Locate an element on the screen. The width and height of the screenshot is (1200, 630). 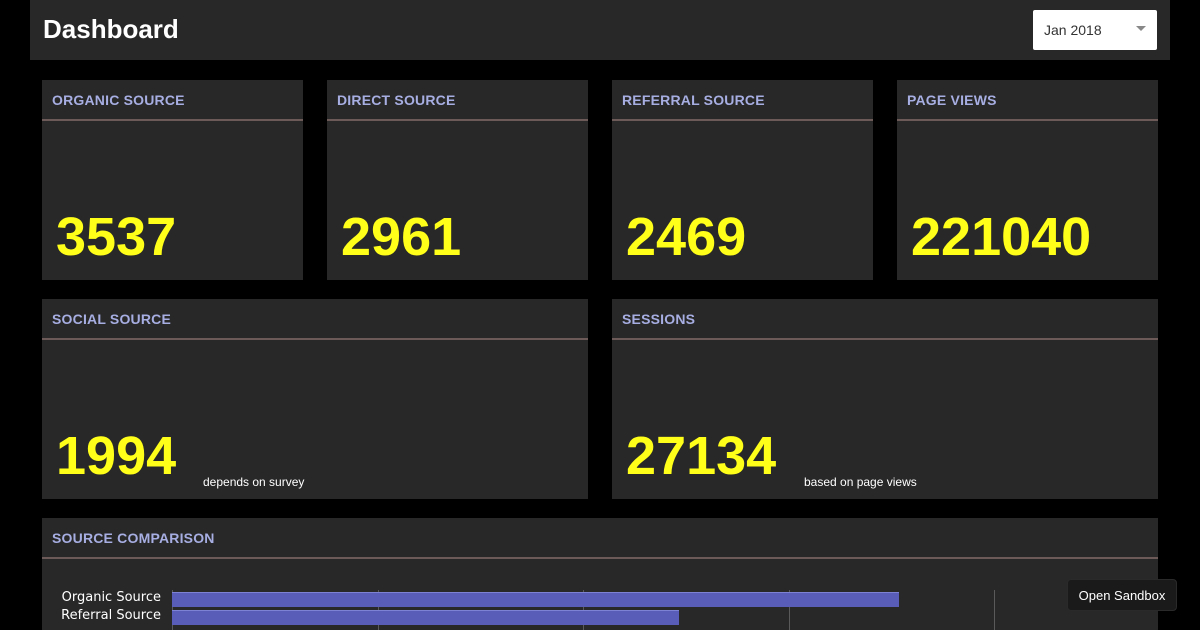
sessions-card: SESSIONS 27134 based on page views is located at coordinates (885, 399).